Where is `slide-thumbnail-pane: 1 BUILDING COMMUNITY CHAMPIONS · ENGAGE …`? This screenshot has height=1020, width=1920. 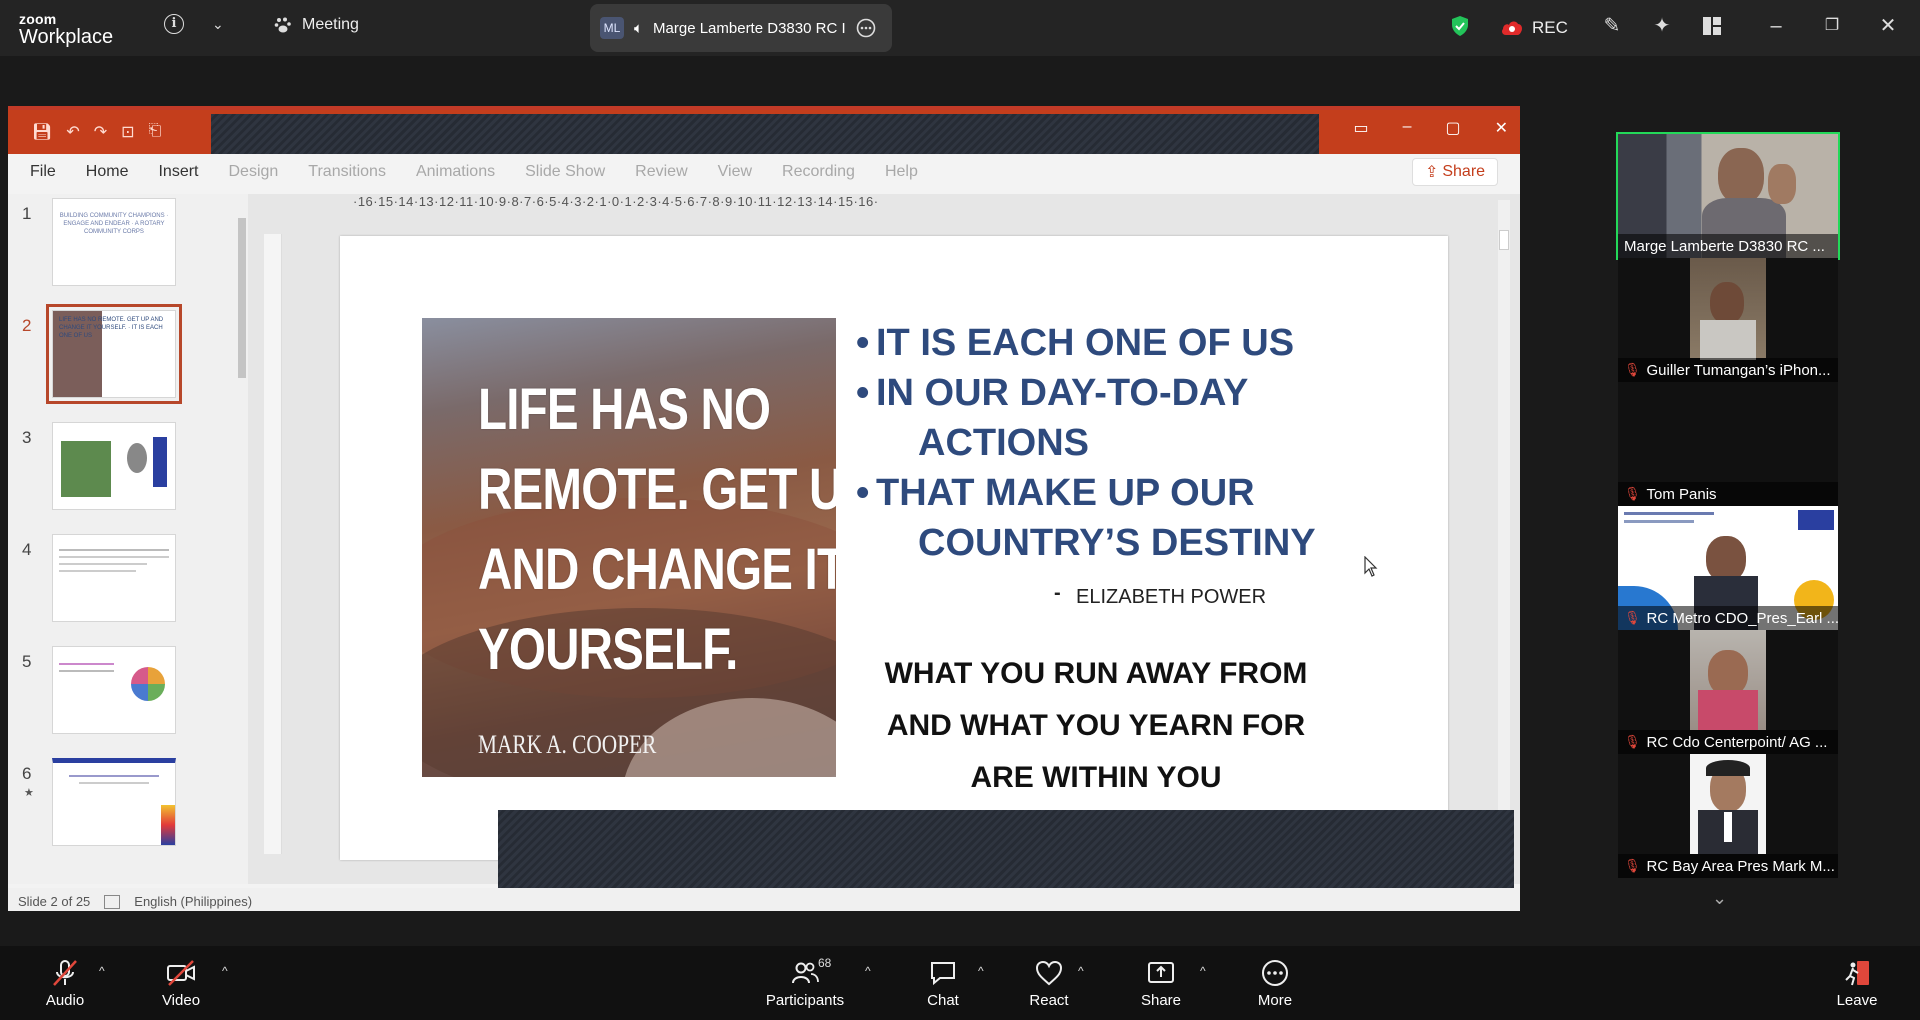 slide-thumbnail-pane: 1 BUILDING COMMUNITY CHAMPIONS · ENGAGE … is located at coordinates (128, 539).